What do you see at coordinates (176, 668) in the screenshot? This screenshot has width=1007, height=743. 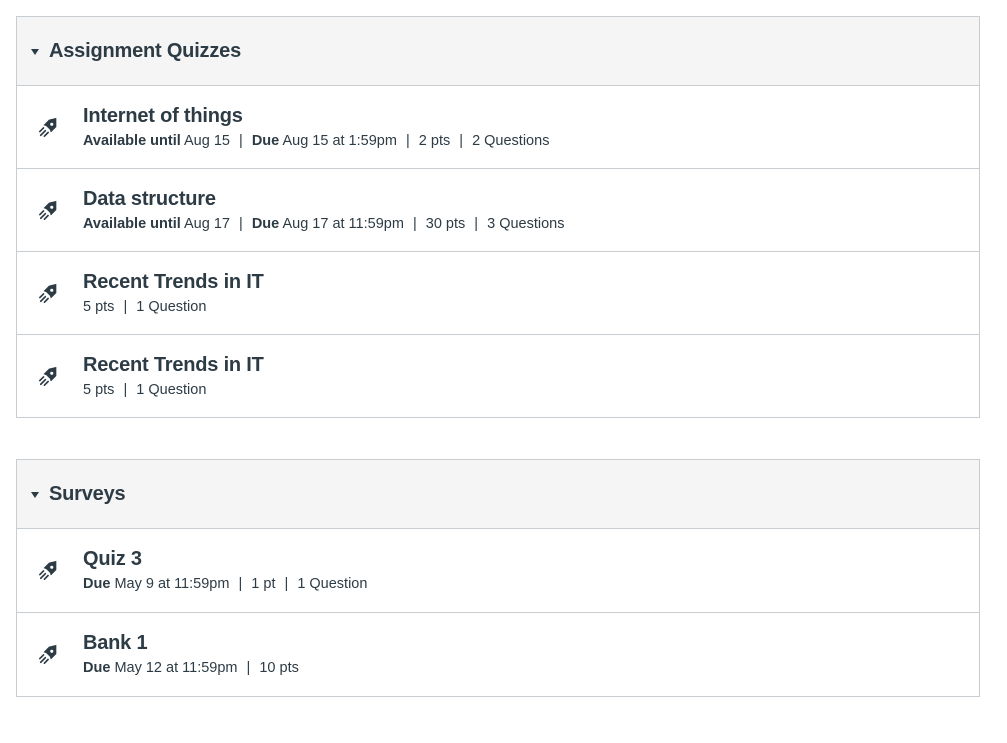 I see `due-value: May 12 at 11:59pm` at bounding box center [176, 668].